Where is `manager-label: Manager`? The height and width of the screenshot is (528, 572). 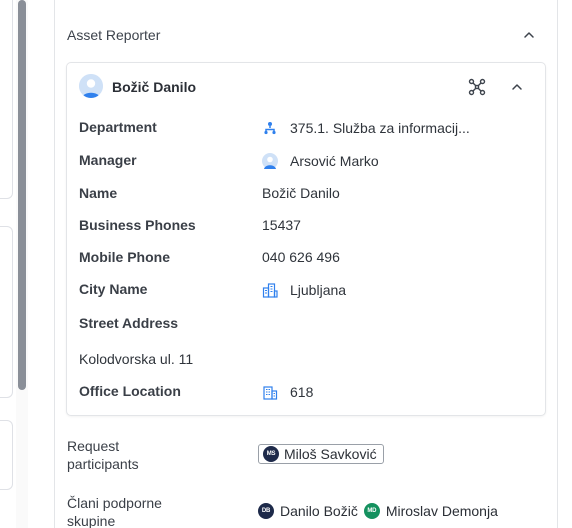
manager-label: Manager is located at coordinates (108, 160).